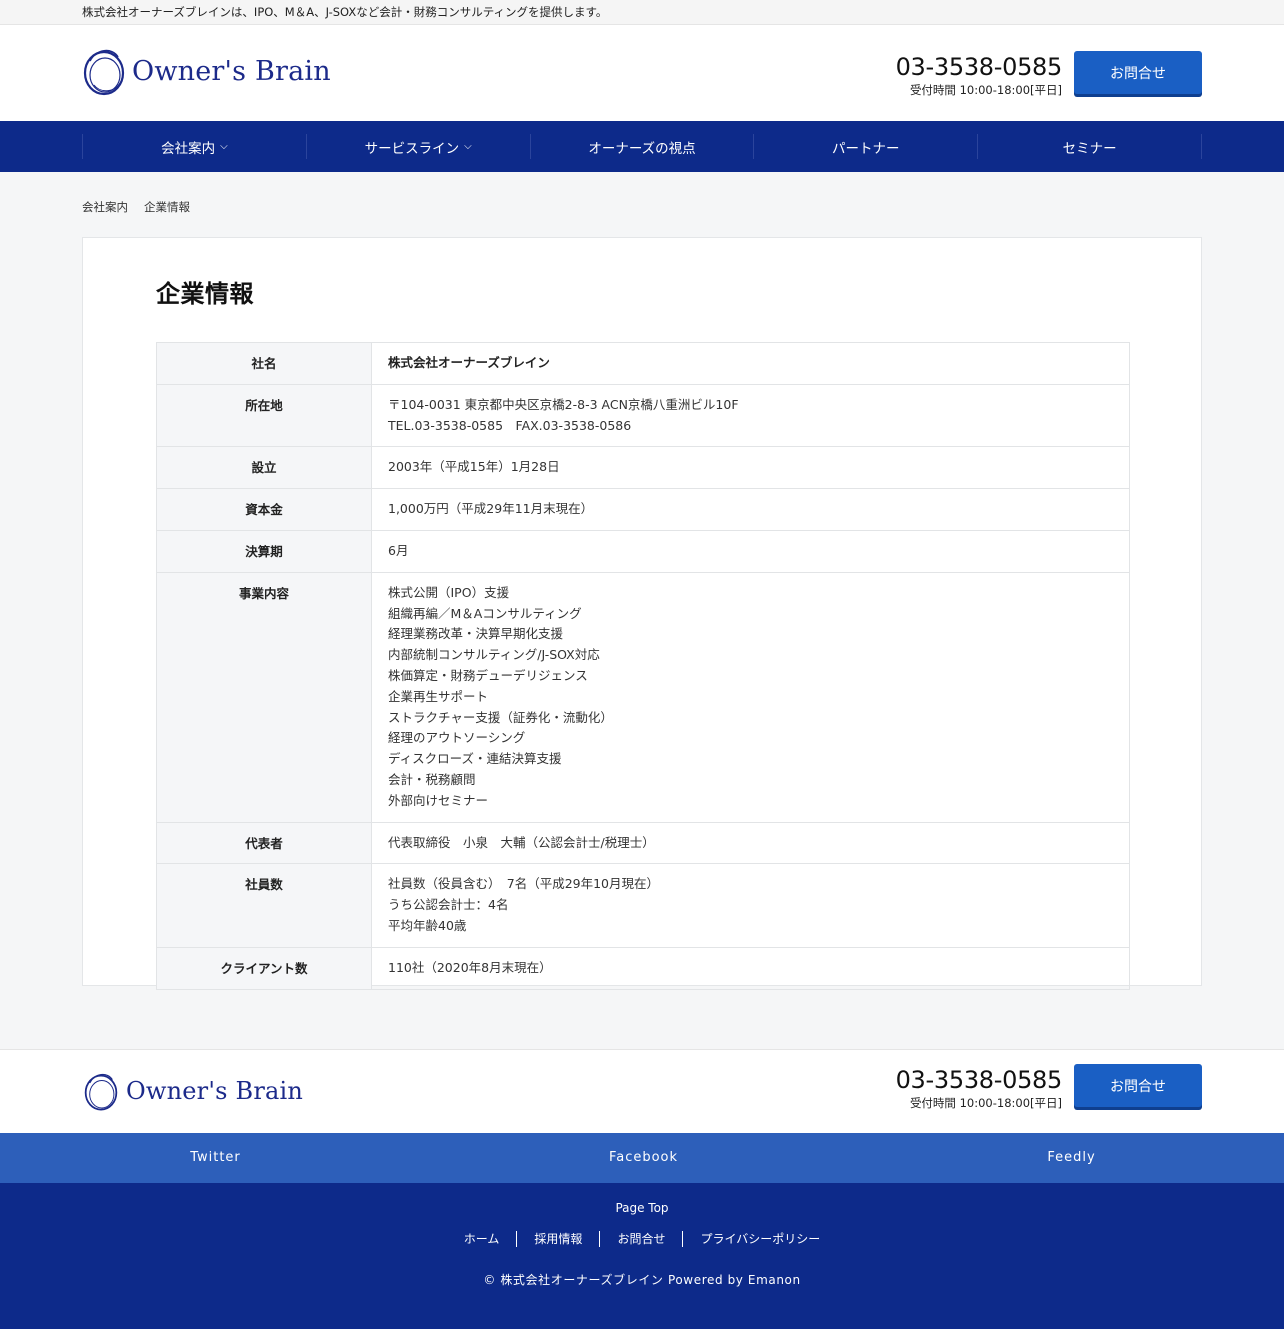 The width and height of the screenshot is (1284, 1329). I want to click on footer-link-contact: お問合せ, so click(640, 1239).